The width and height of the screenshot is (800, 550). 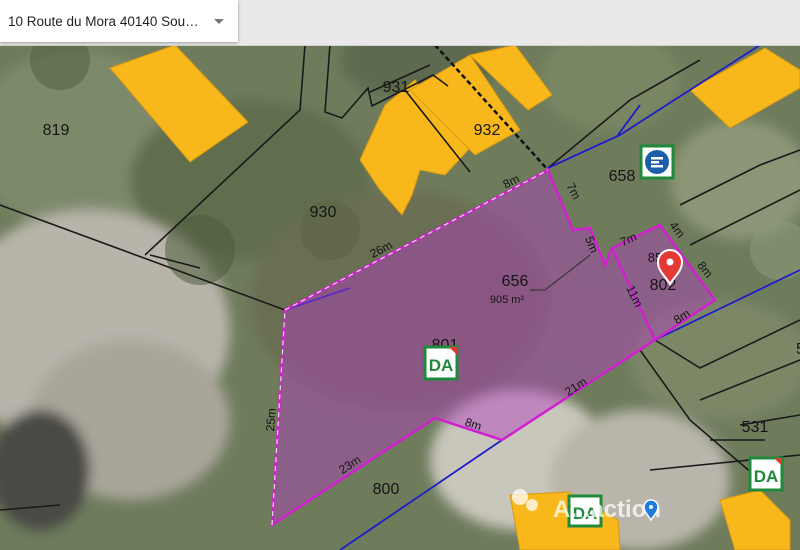 I want to click on parcel-label: 658, so click(x=622, y=176).